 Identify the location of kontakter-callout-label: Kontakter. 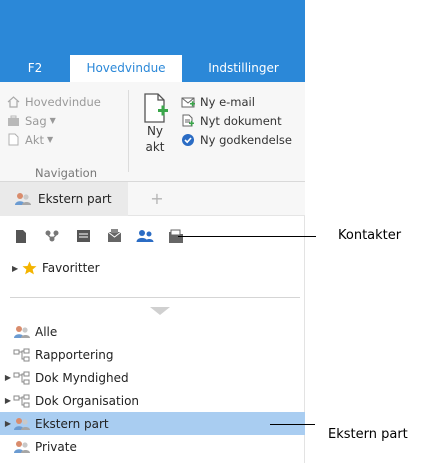
(370, 235).